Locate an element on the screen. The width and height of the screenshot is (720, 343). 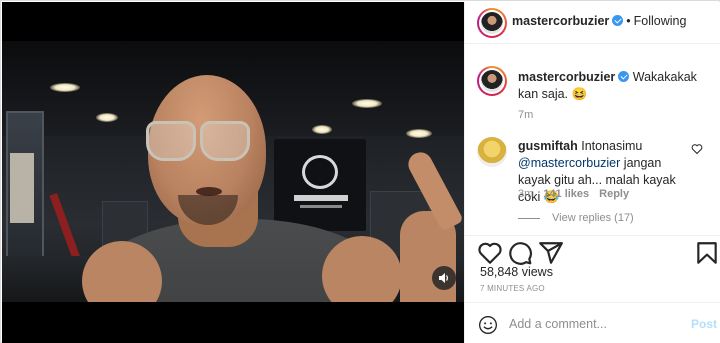
commenter-avatar is located at coordinates (492, 152).